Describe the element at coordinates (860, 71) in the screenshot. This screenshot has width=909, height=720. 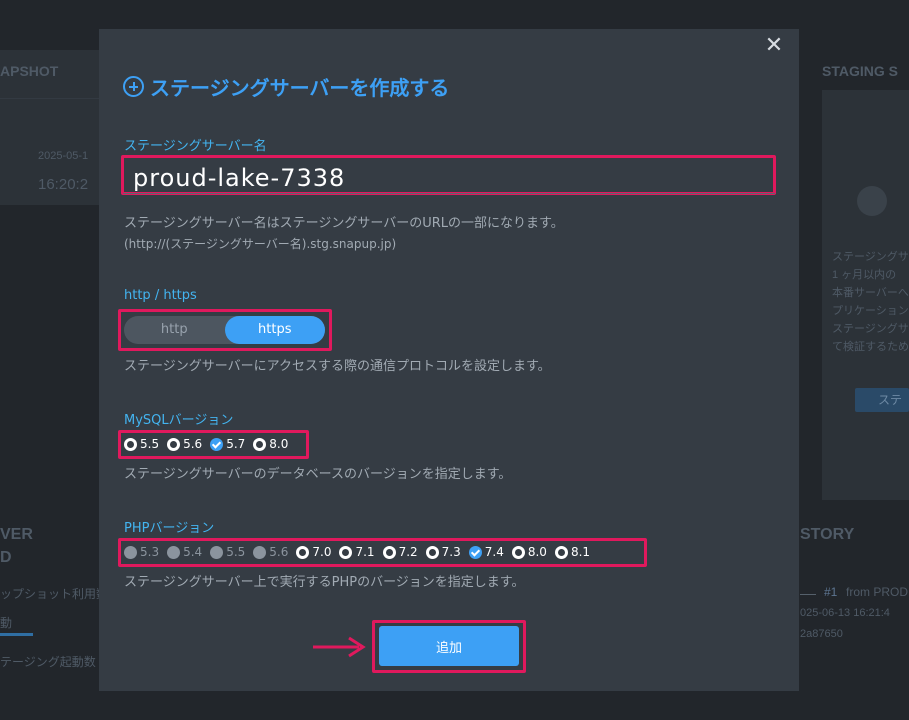
I see `bg-label: STAGING S` at that location.